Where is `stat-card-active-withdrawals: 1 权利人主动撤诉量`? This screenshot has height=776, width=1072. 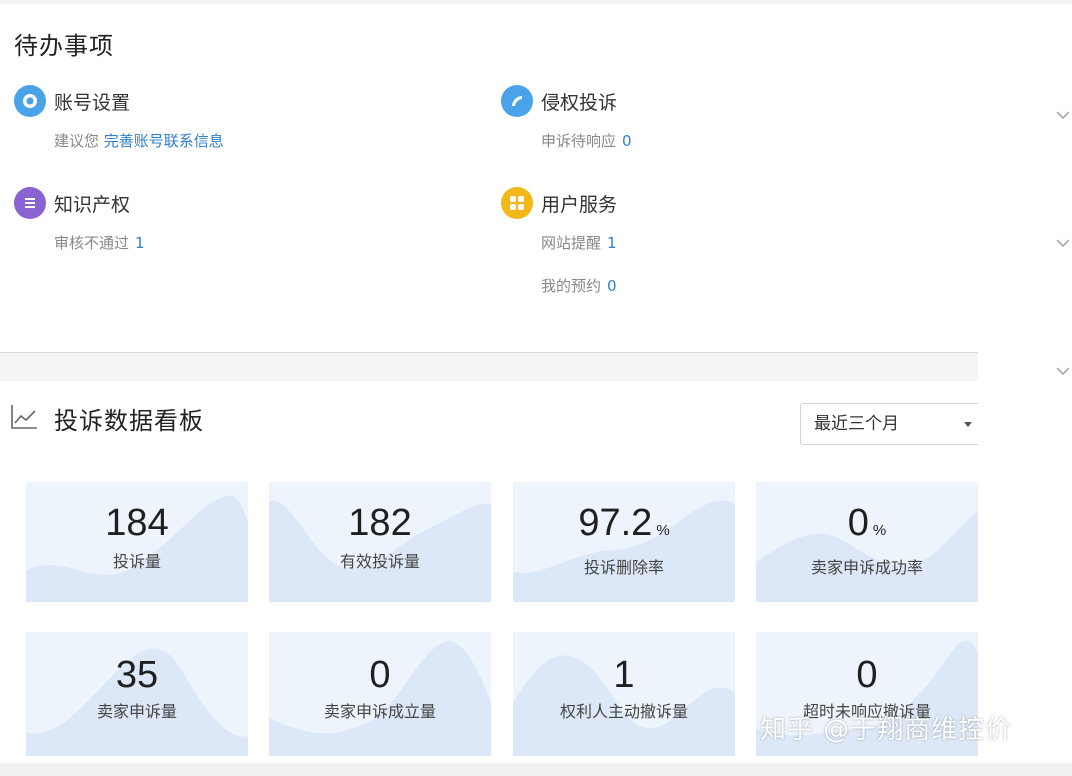
stat-card-active-withdrawals: 1 权利人主动撤诉量 is located at coordinates (624, 694).